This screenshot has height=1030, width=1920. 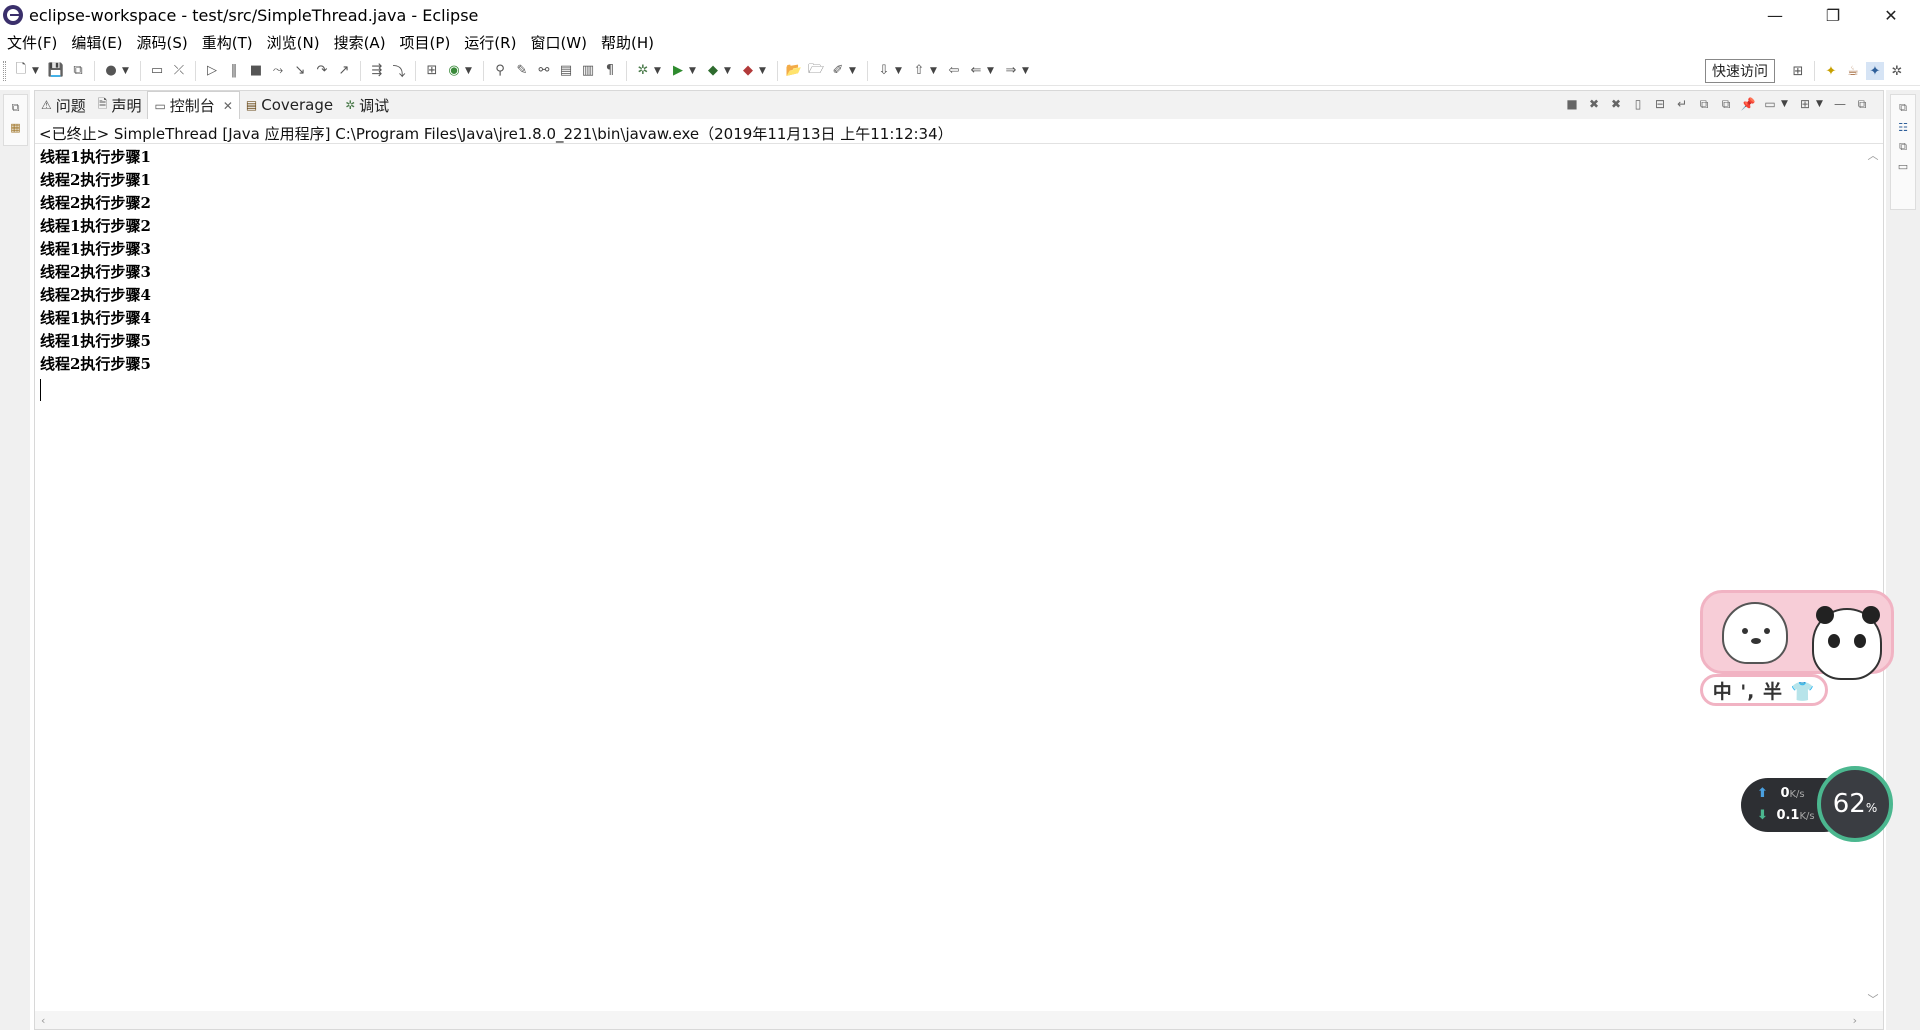 What do you see at coordinates (1660, 104) in the screenshot?
I see `scroll-lock-icon: ⊟` at bounding box center [1660, 104].